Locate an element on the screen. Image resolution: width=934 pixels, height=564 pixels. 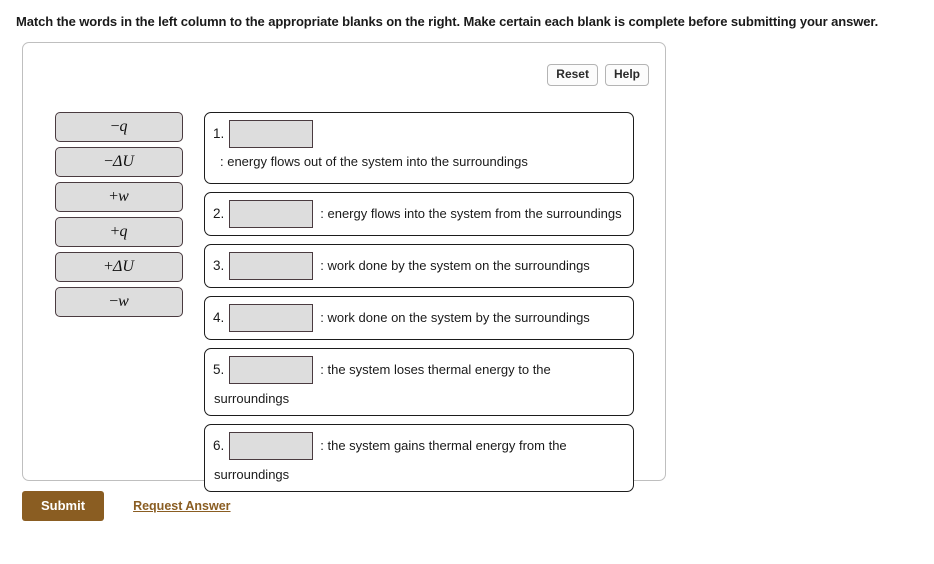
match-item-number: 2. is located at coordinates (219, 213).